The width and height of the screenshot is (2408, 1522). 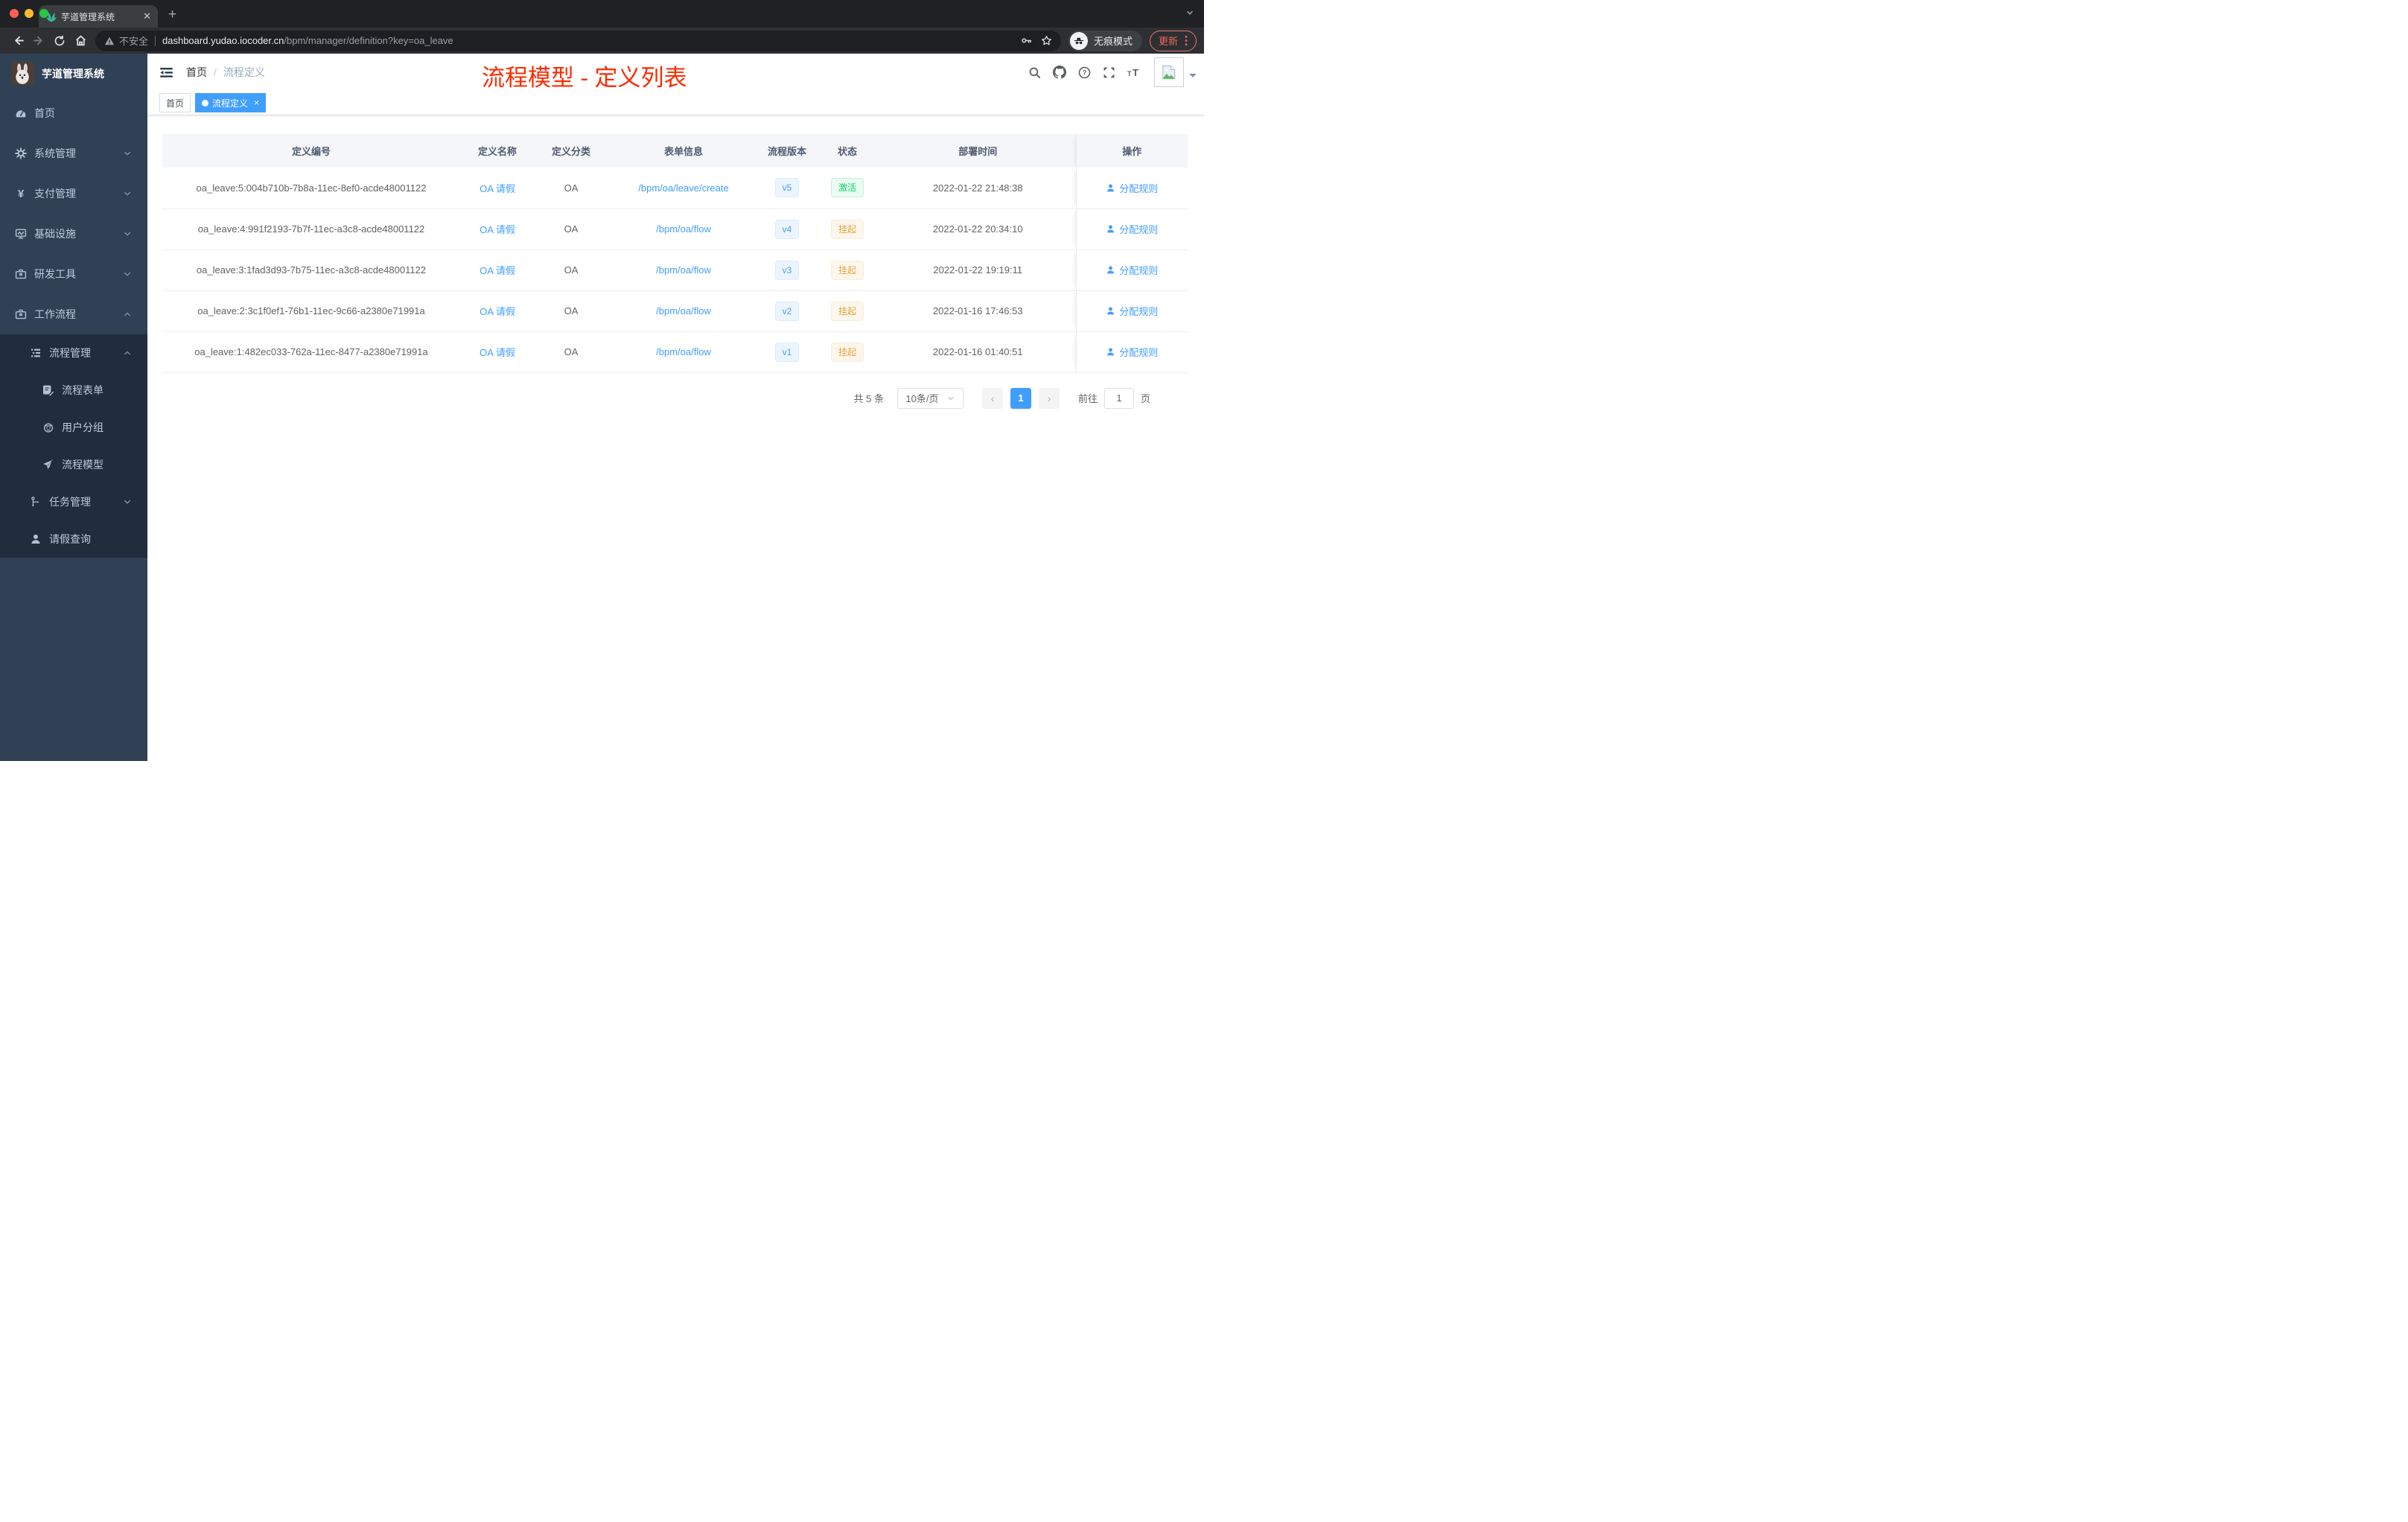 What do you see at coordinates (1169, 72) in the screenshot?
I see `user-avatar` at bounding box center [1169, 72].